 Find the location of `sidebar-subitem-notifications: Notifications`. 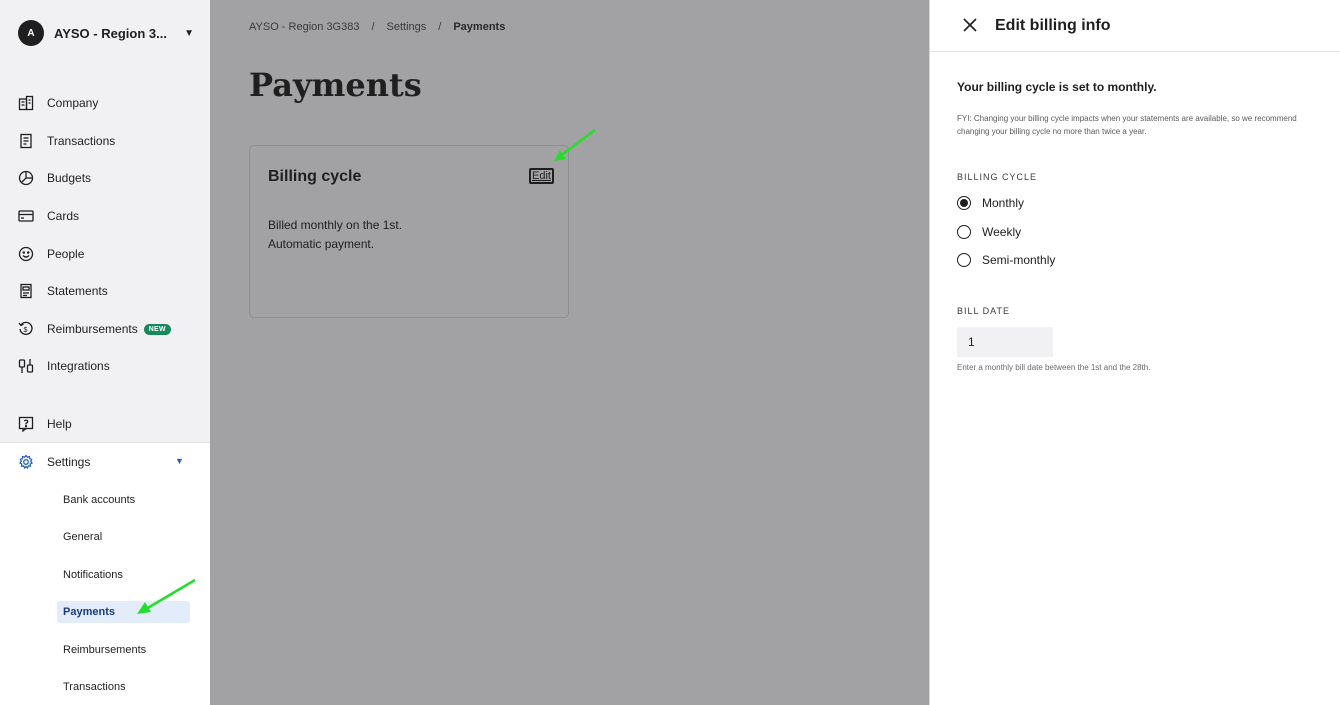

sidebar-subitem-notifications: Notifications is located at coordinates (123, 575).